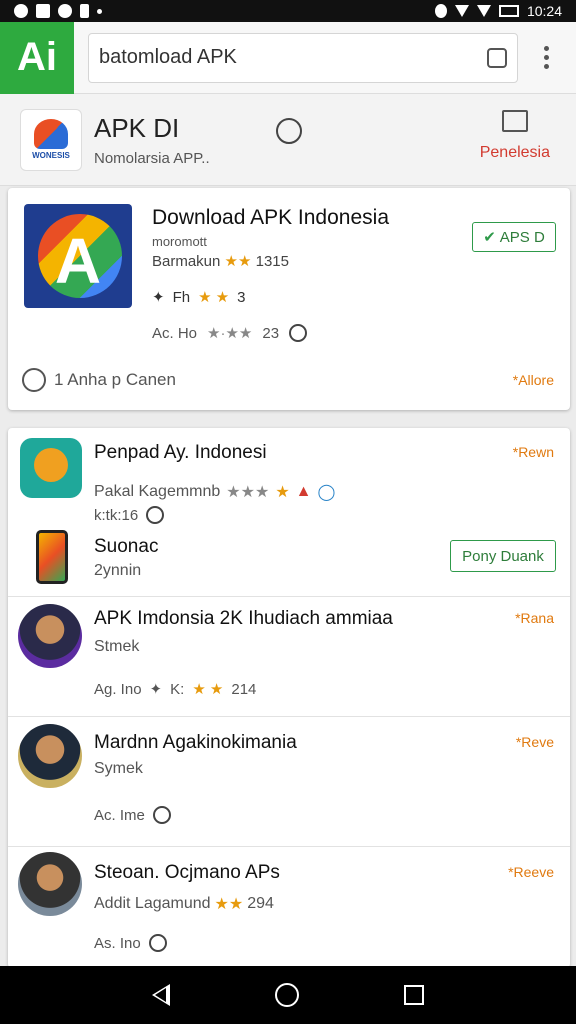  What do you see at coordinates (117, 943) in the screenshot?
I see `list-item-meta-label: As. Ino` at bounding box center [117, 943].